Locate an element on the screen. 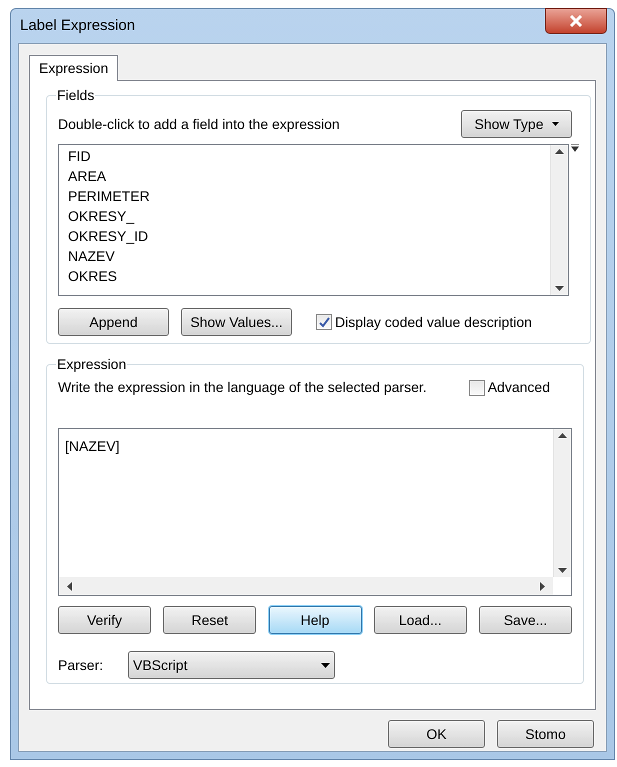 The image size is (617, 767). sort-icon is located at coordinates (575, 148).